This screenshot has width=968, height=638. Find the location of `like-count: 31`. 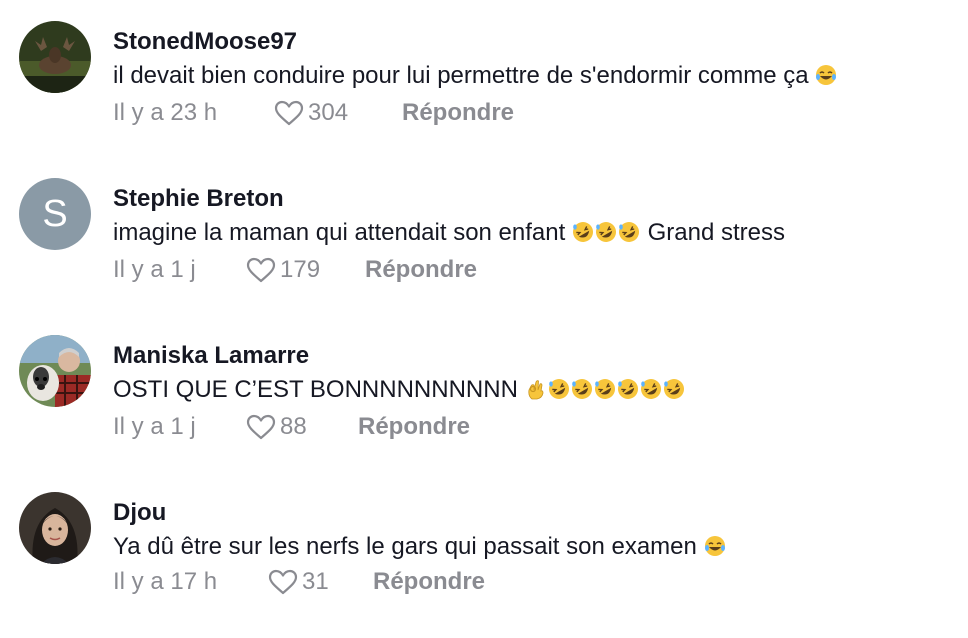

like-count: 31 is located at coordinates (315, 581).